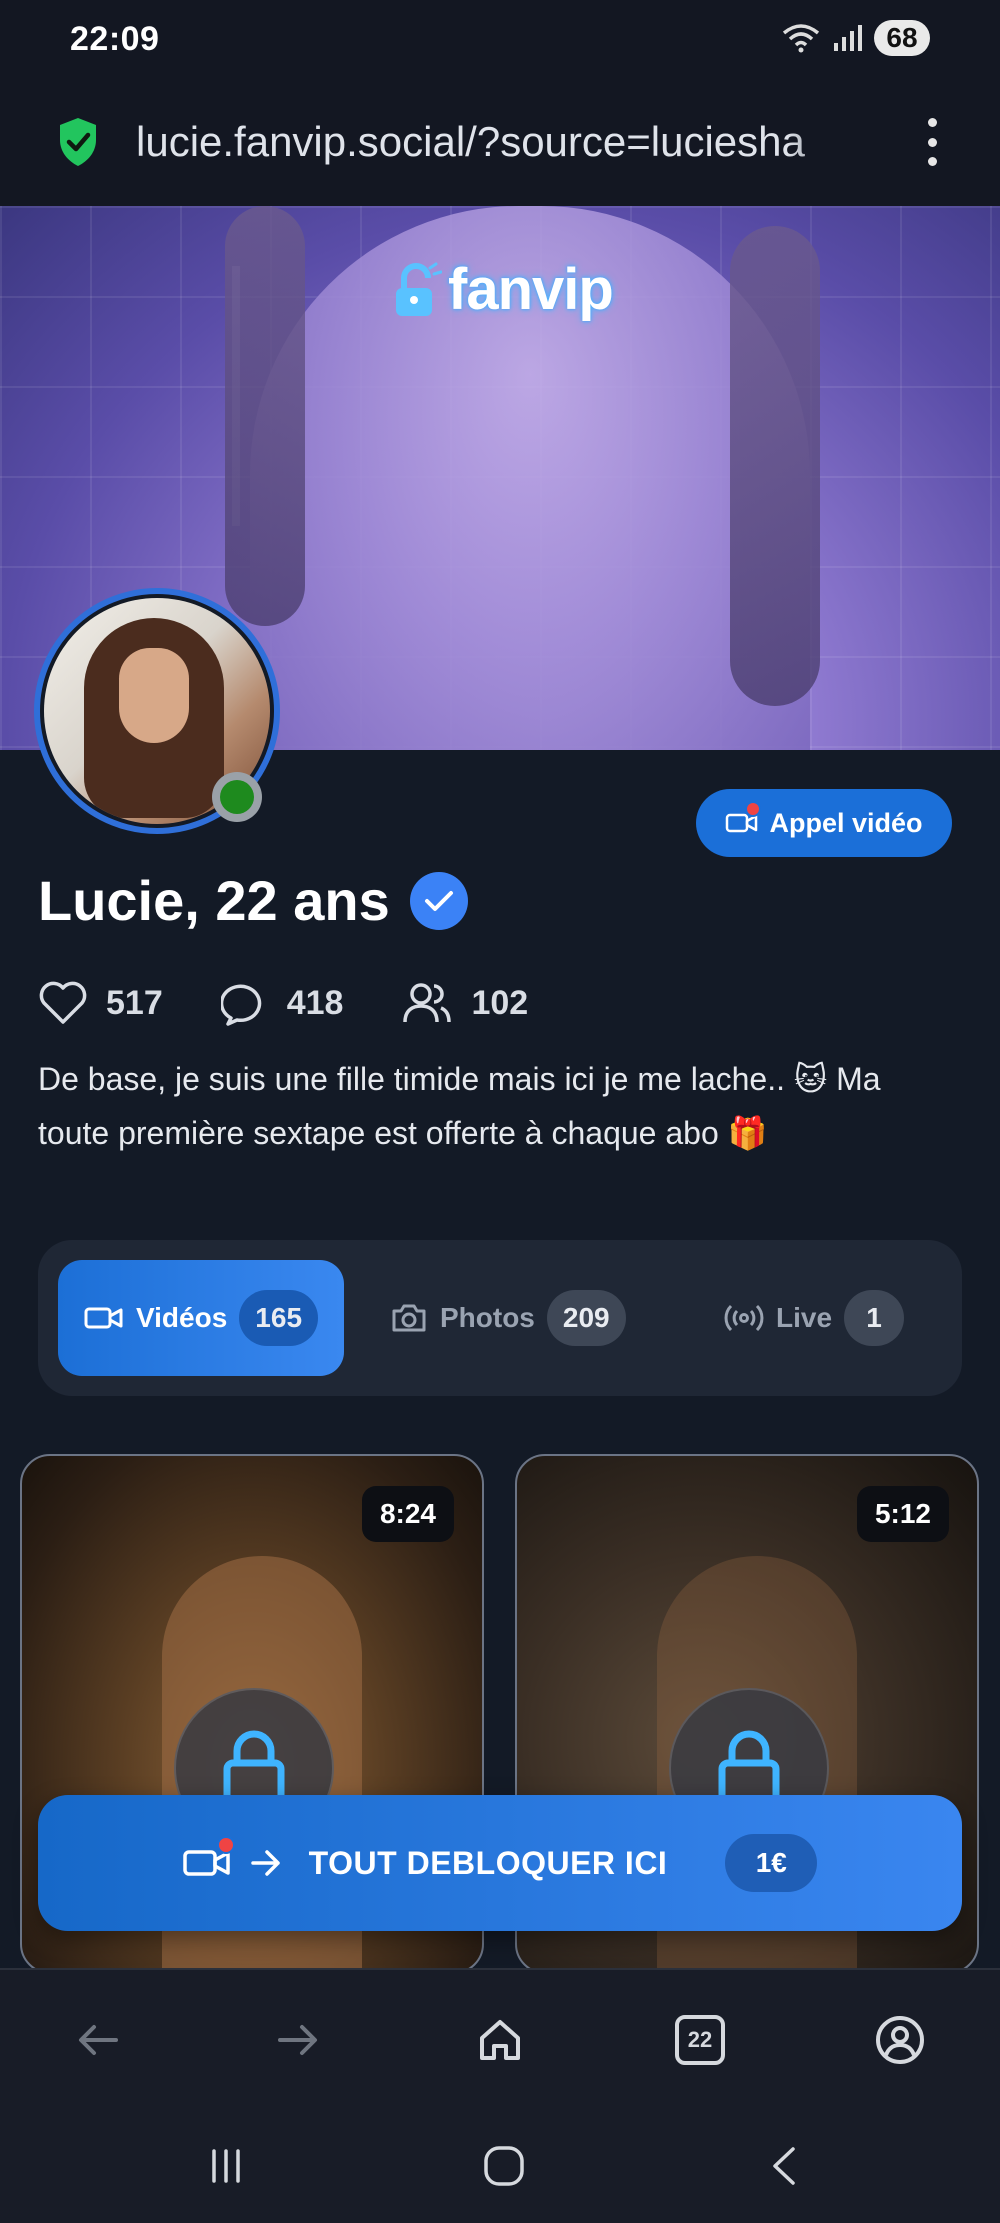 The width and height of the screenshot is (1000, 2223). Describe the element at coordinates (265, 1863) in the screenshot. I see `arrow-right-icon` at that location.